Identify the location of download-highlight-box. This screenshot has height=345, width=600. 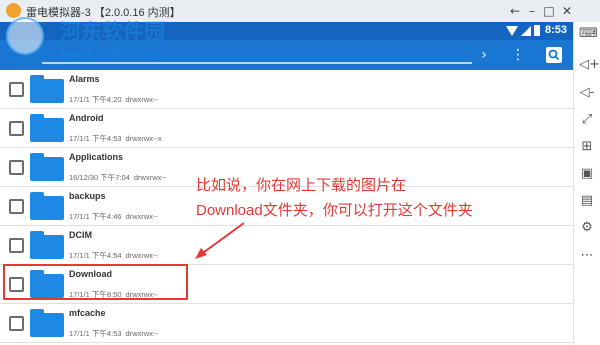
(95, 282).